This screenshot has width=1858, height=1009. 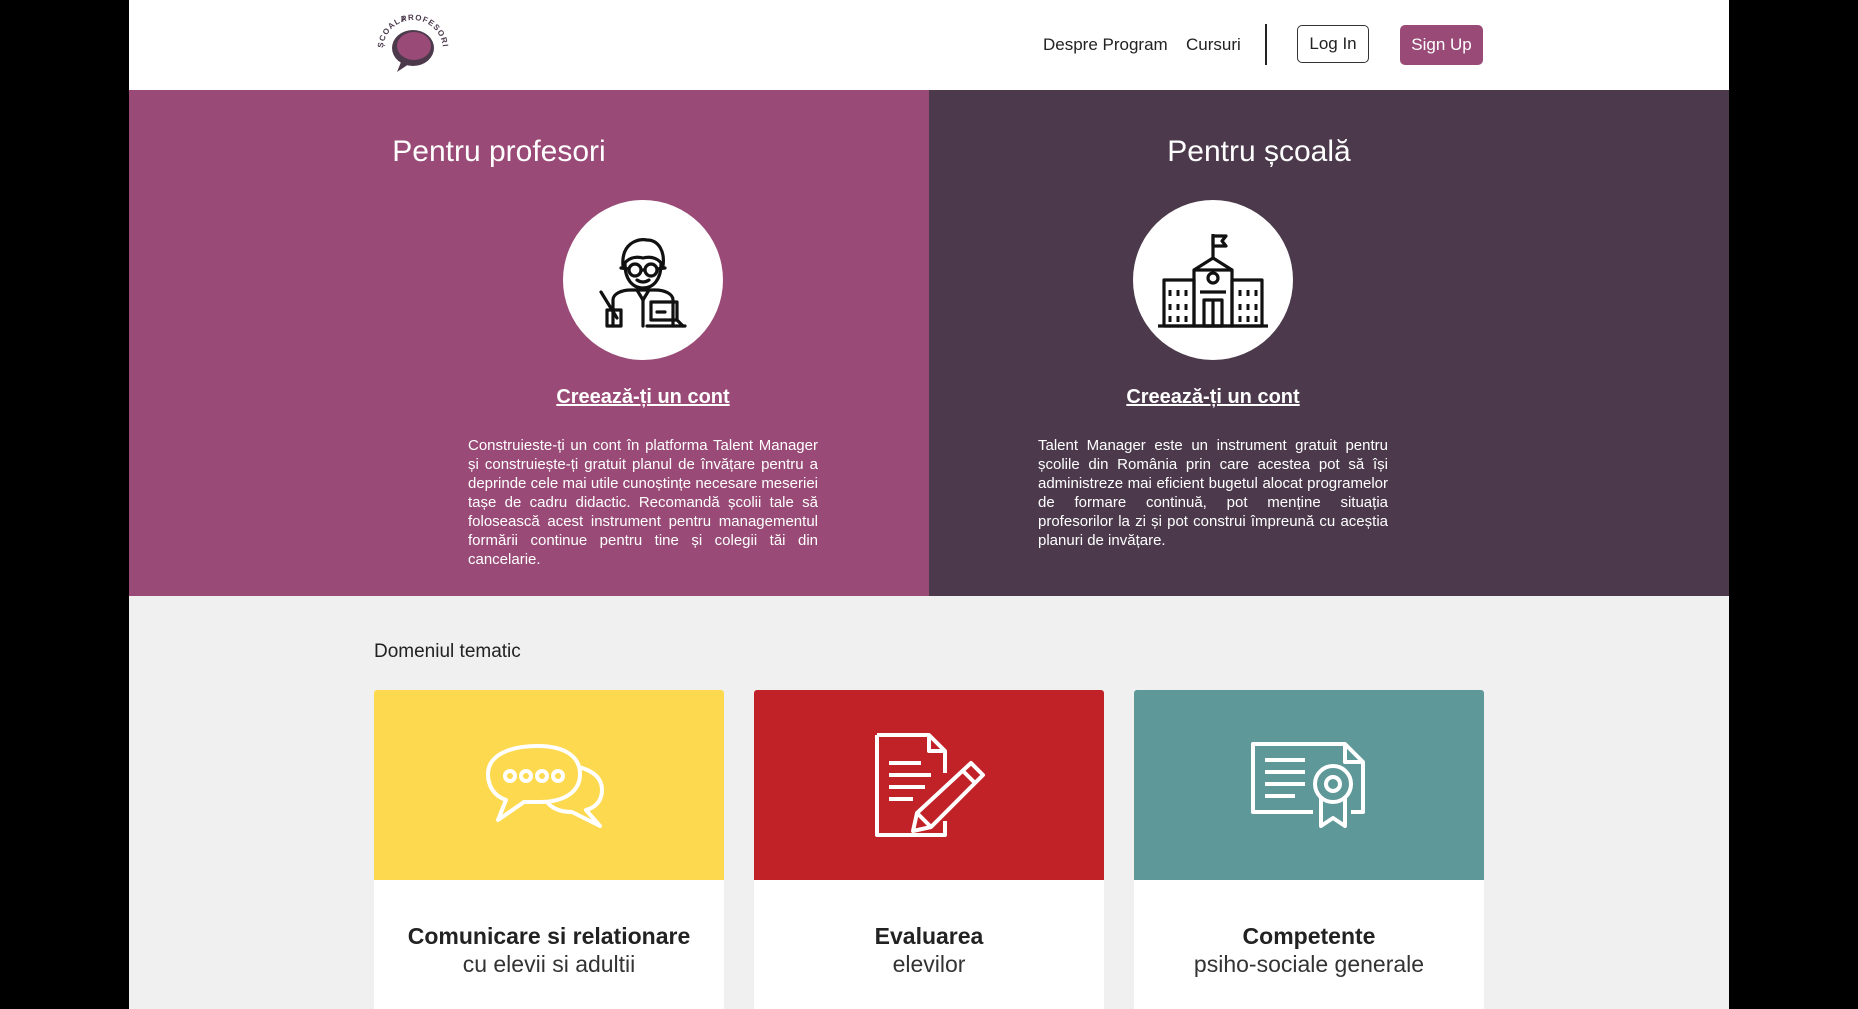 I want to click on nav-cursuri: Cursuri, so click(x=1213, y=45).